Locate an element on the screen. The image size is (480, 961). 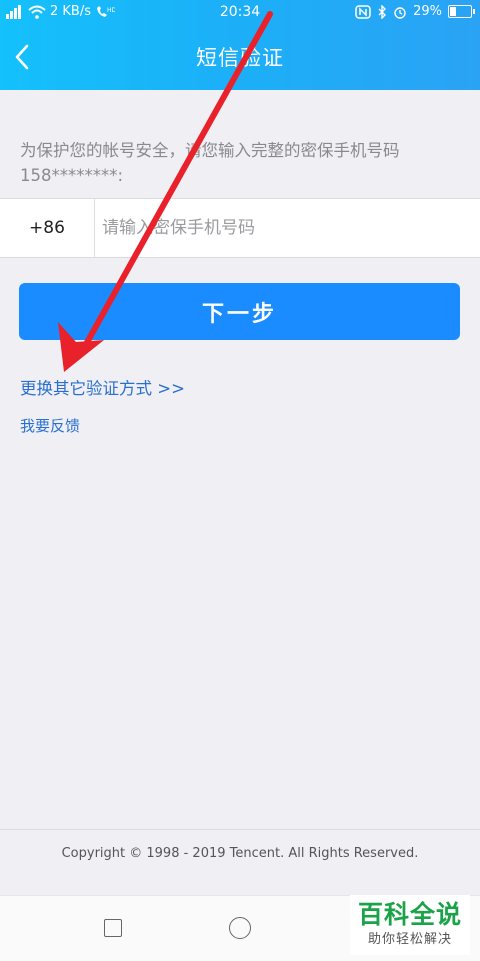
battery-percent: 29% is located at coordinates (427, 11).